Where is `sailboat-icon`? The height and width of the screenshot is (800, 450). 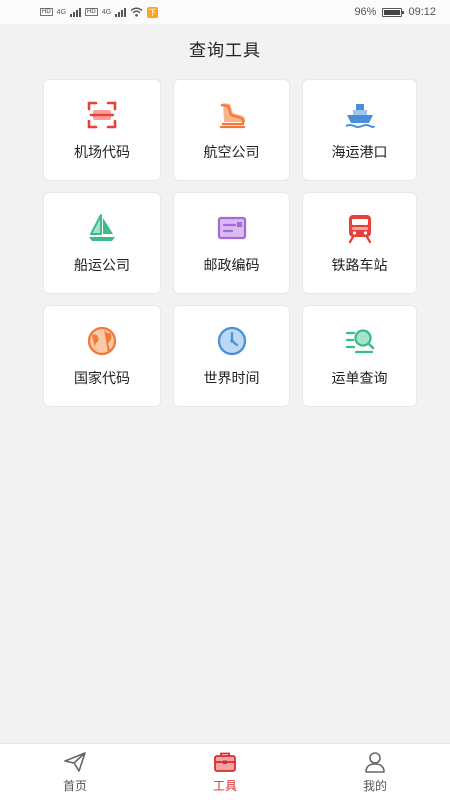 sailboat-icon is located at coordinates (102, 228).